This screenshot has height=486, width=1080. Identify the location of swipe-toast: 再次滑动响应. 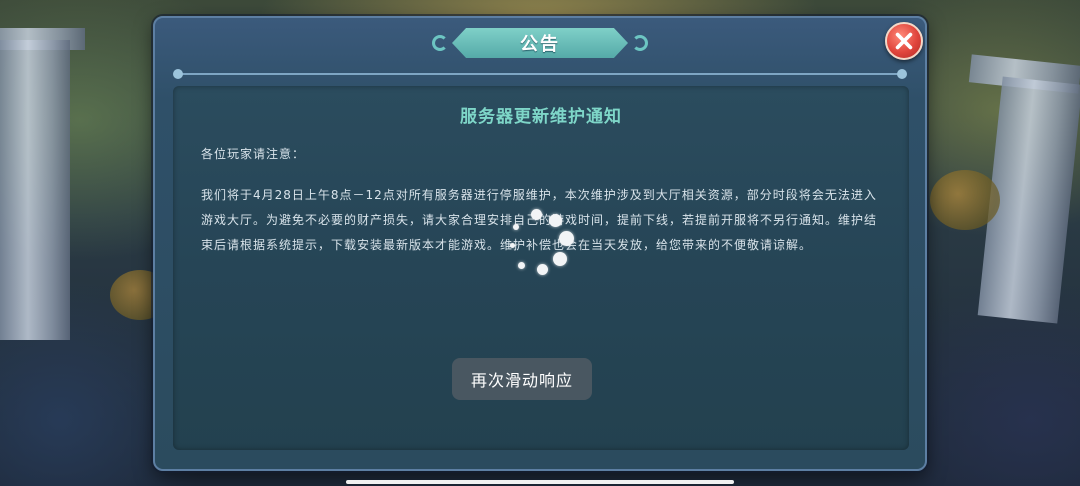
(522, 379).